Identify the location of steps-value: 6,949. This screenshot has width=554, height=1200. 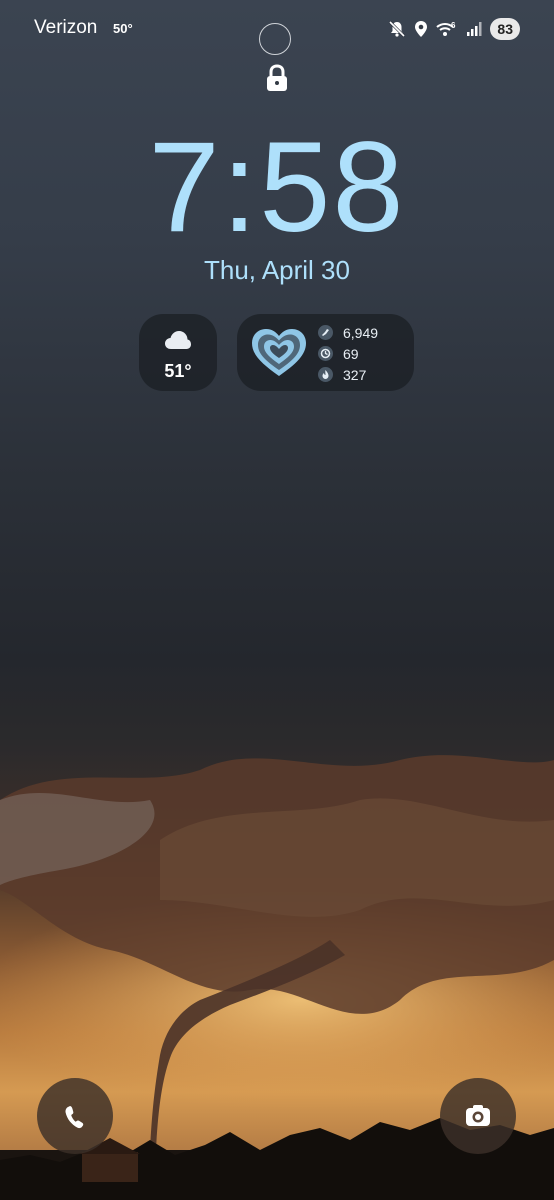
(361, 332).